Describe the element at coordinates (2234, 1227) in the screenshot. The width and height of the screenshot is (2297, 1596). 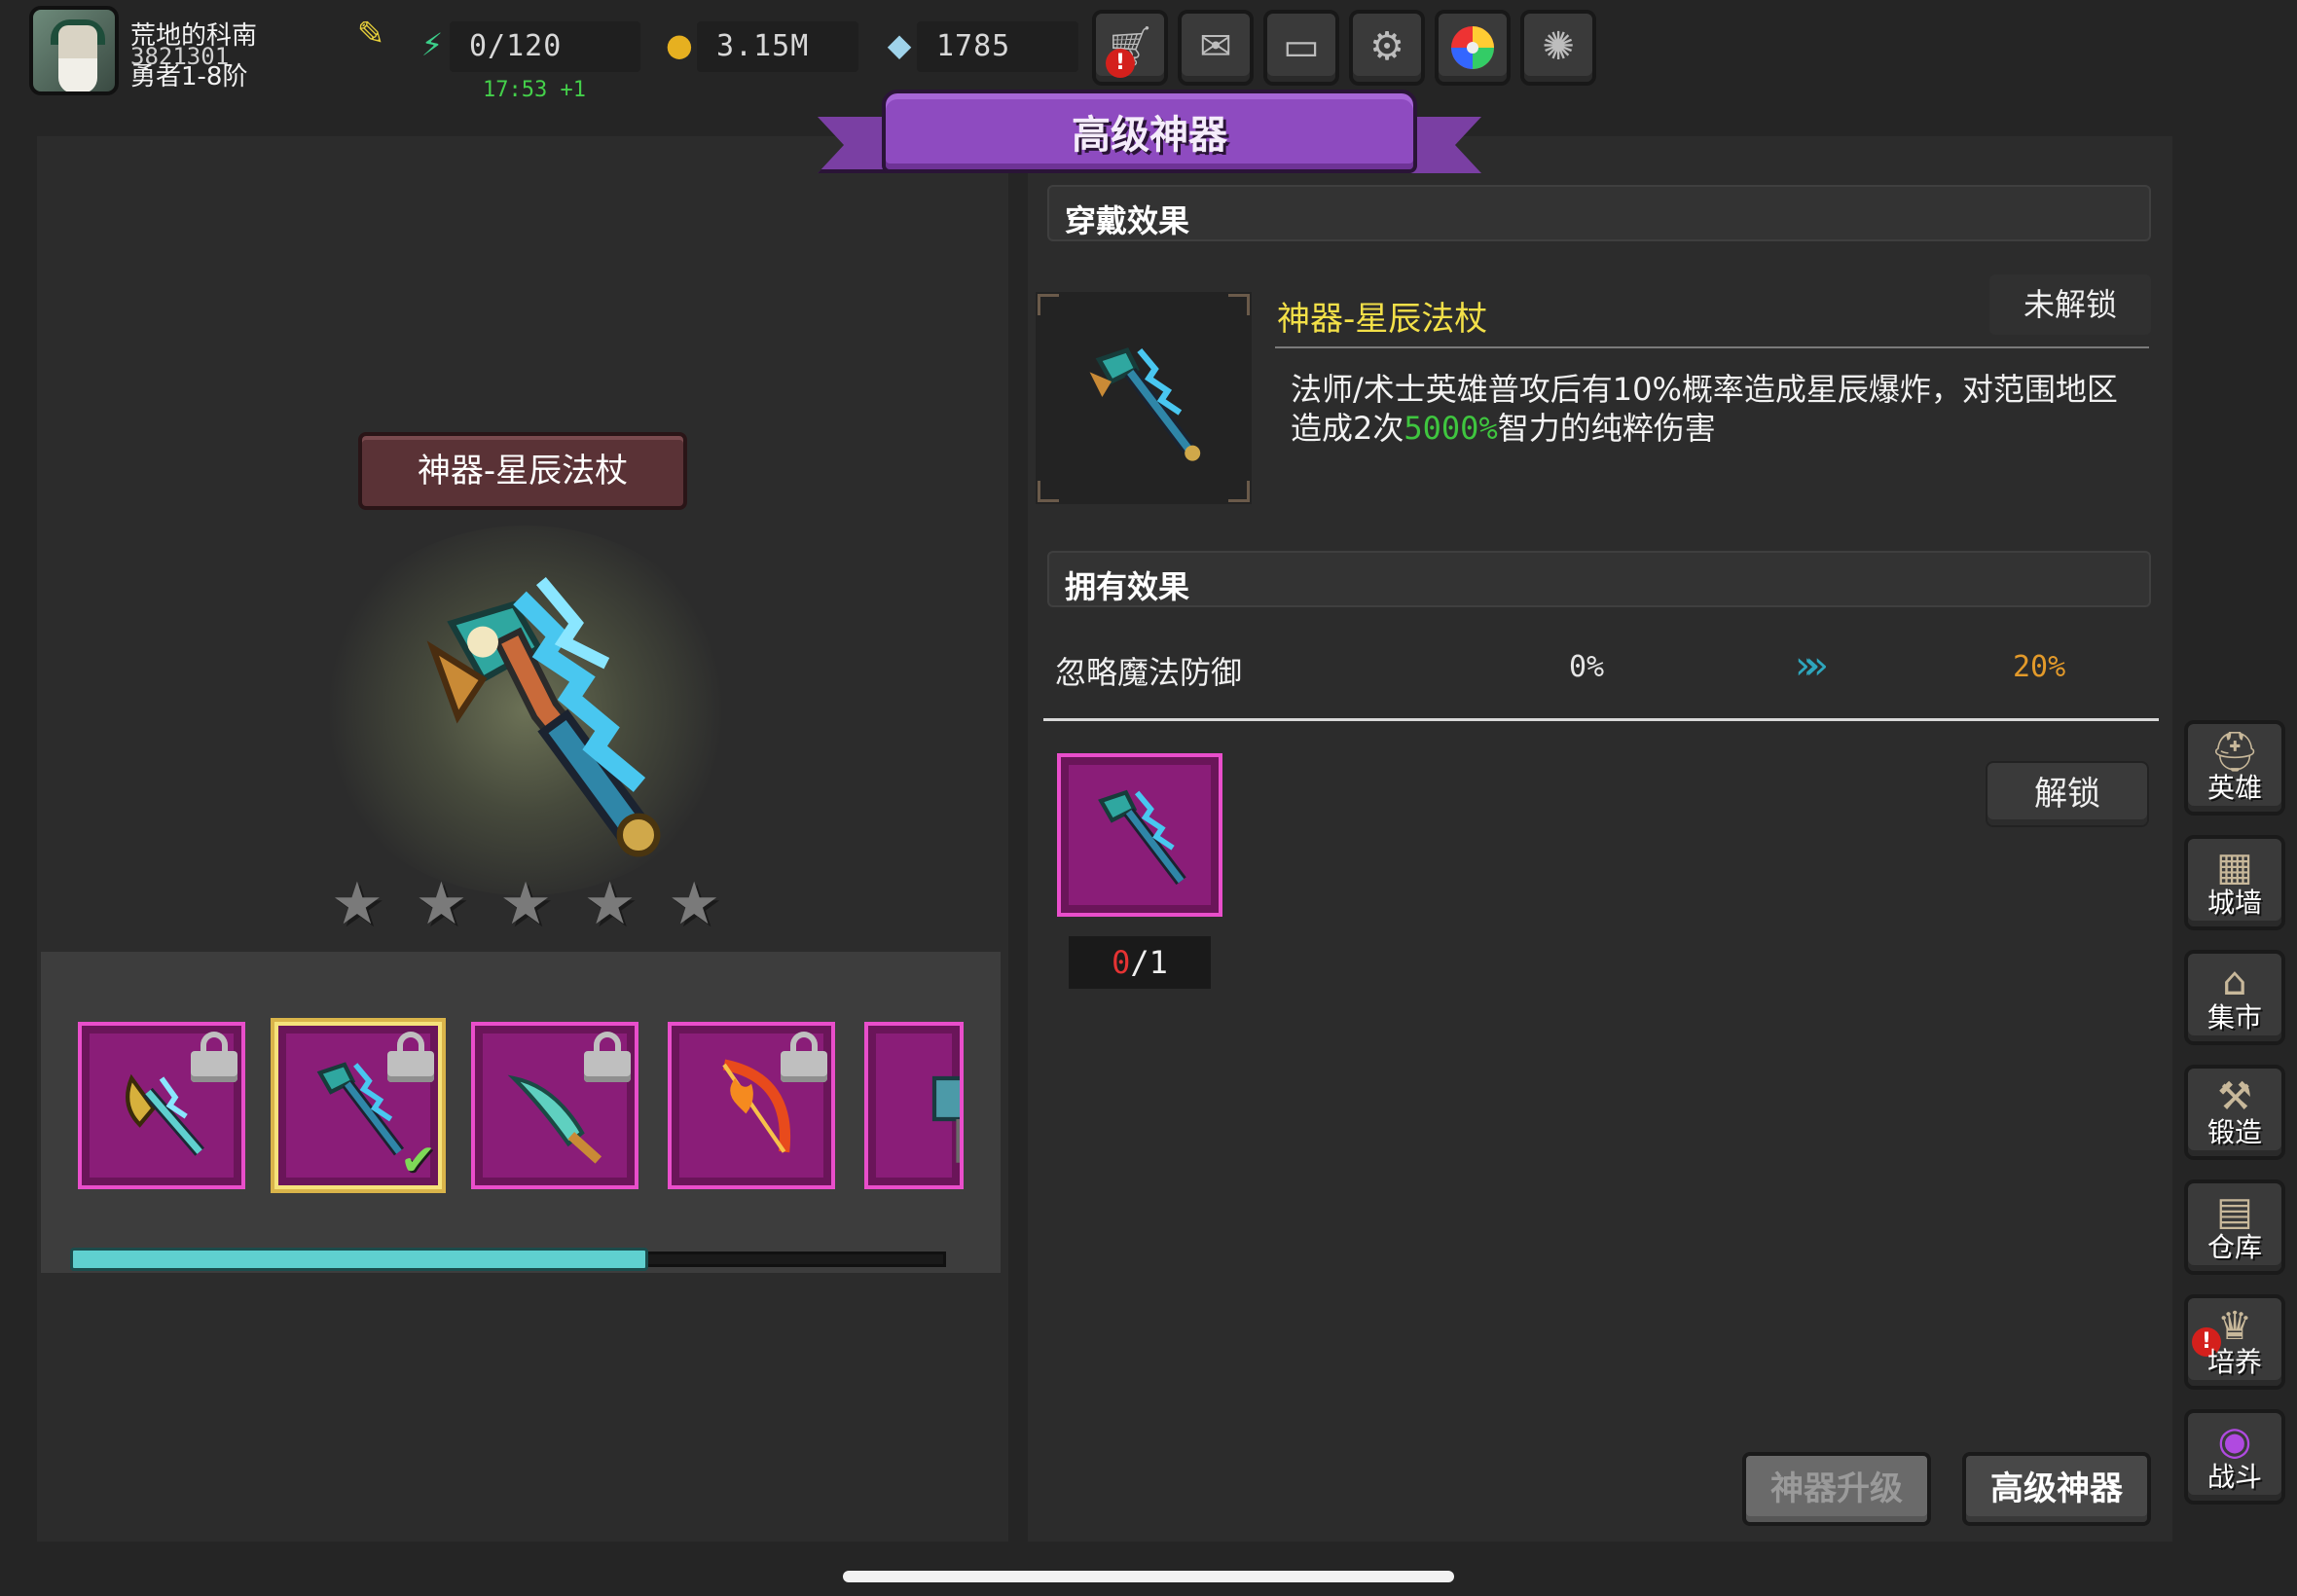
I see `nav-warehouse: ▤ 仓库` at that location.